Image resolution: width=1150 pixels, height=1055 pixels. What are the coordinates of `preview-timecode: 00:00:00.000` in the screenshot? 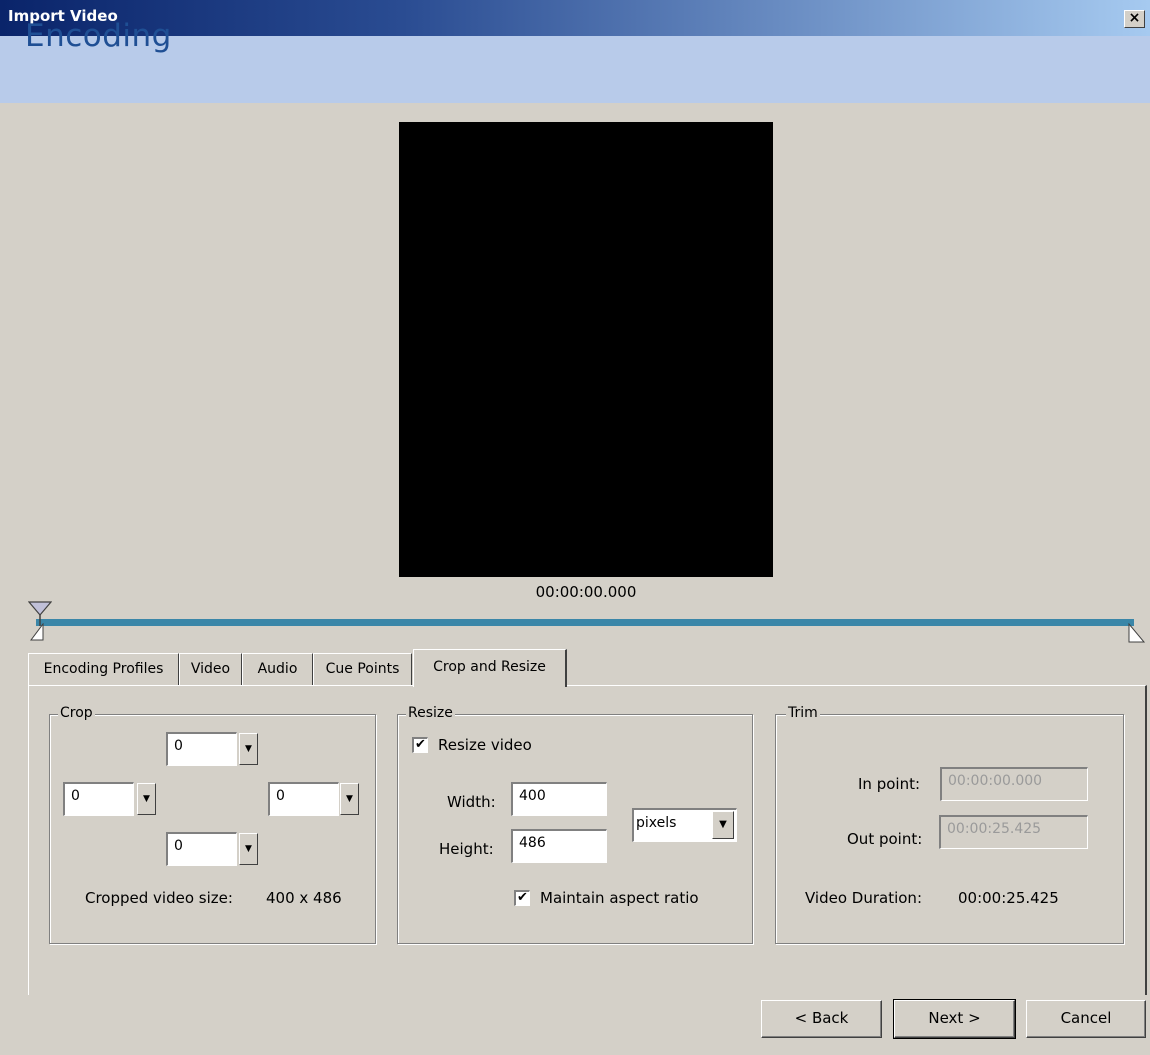 It's located at (586, 592).